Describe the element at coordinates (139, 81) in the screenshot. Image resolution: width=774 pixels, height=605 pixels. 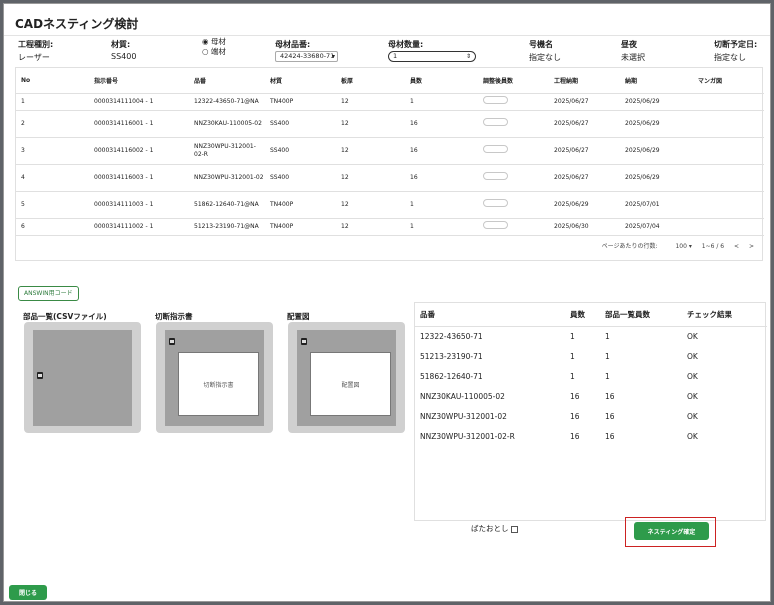
I see `col-header-order-no: 指示番号` at that location.